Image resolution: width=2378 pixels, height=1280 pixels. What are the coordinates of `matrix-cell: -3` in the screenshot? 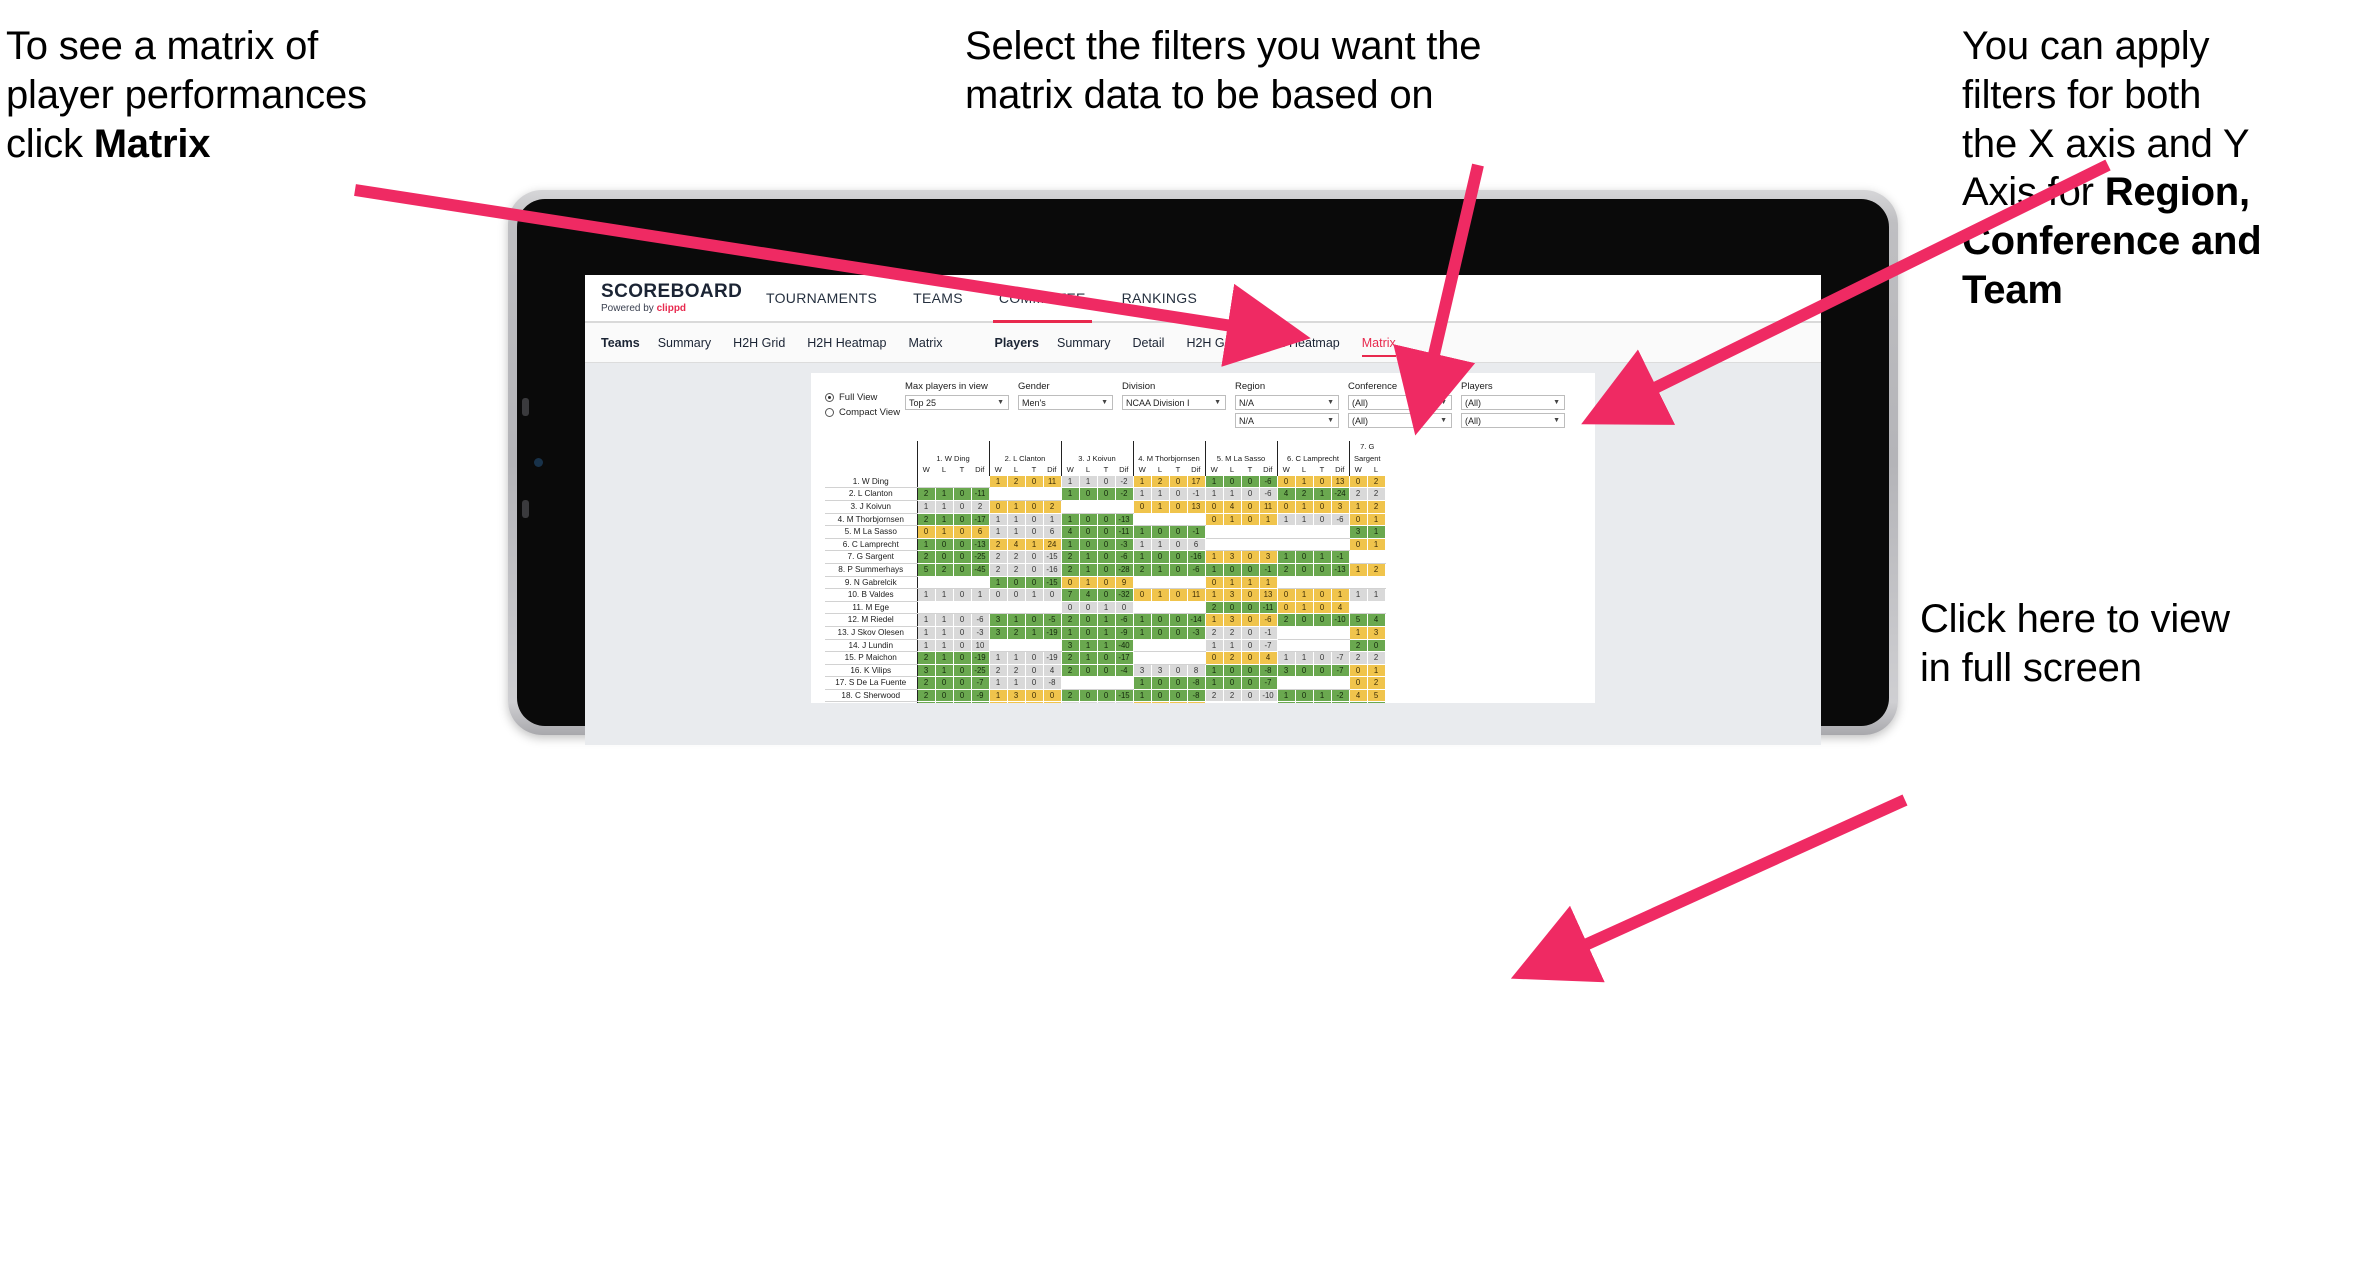 It's located at (1196, 633).